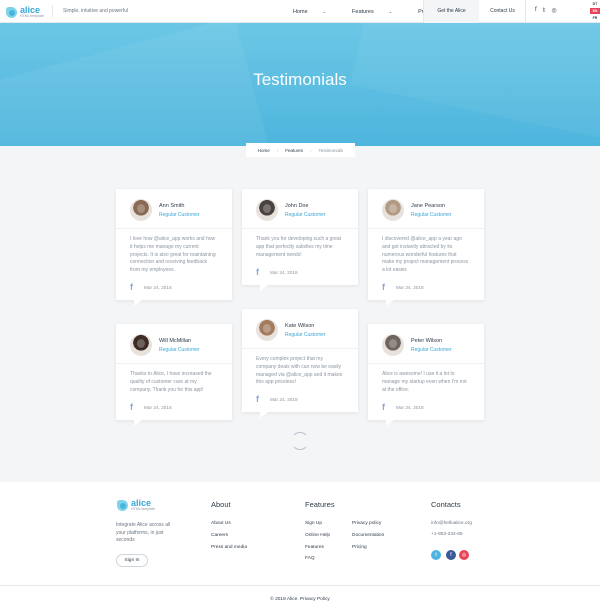 This screenshot has width=600, height=615. I want to click on customer-name: Peter Wilson, so click(427, 341).